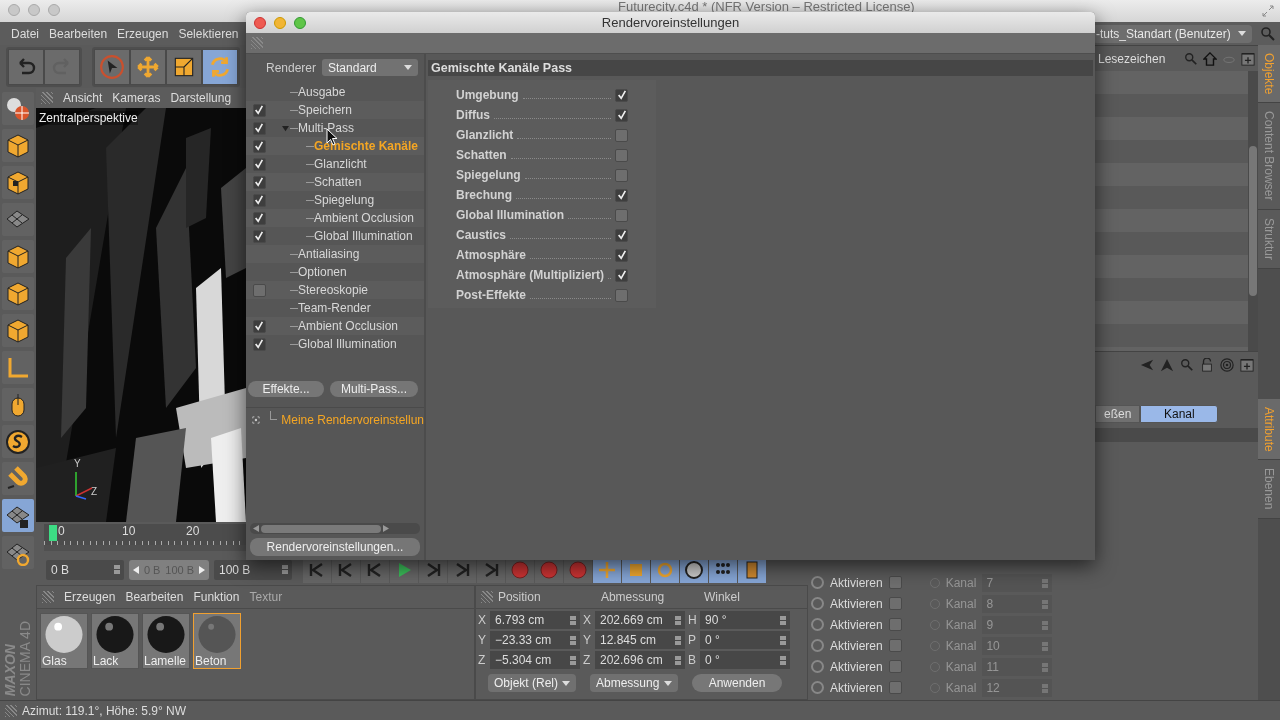  Describe the element at coordinates (1269, 156) in the screenshot. I see `side-tab: Content Browser` at that location.